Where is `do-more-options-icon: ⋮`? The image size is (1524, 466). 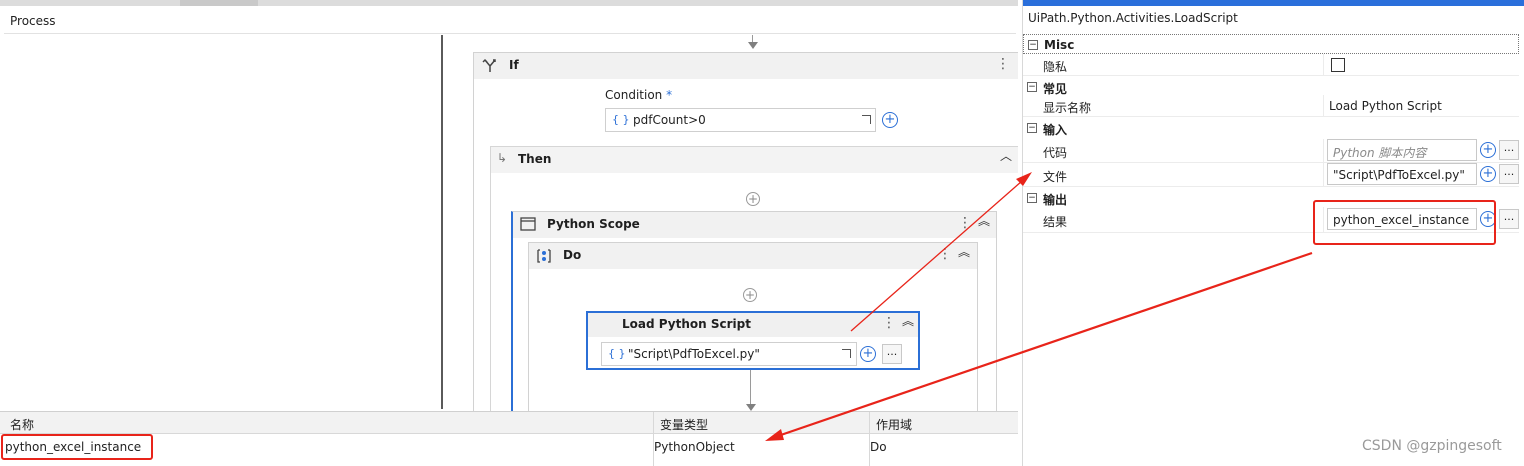 do-more-options-icon: ⋮ is located at coordinates (945, 254).